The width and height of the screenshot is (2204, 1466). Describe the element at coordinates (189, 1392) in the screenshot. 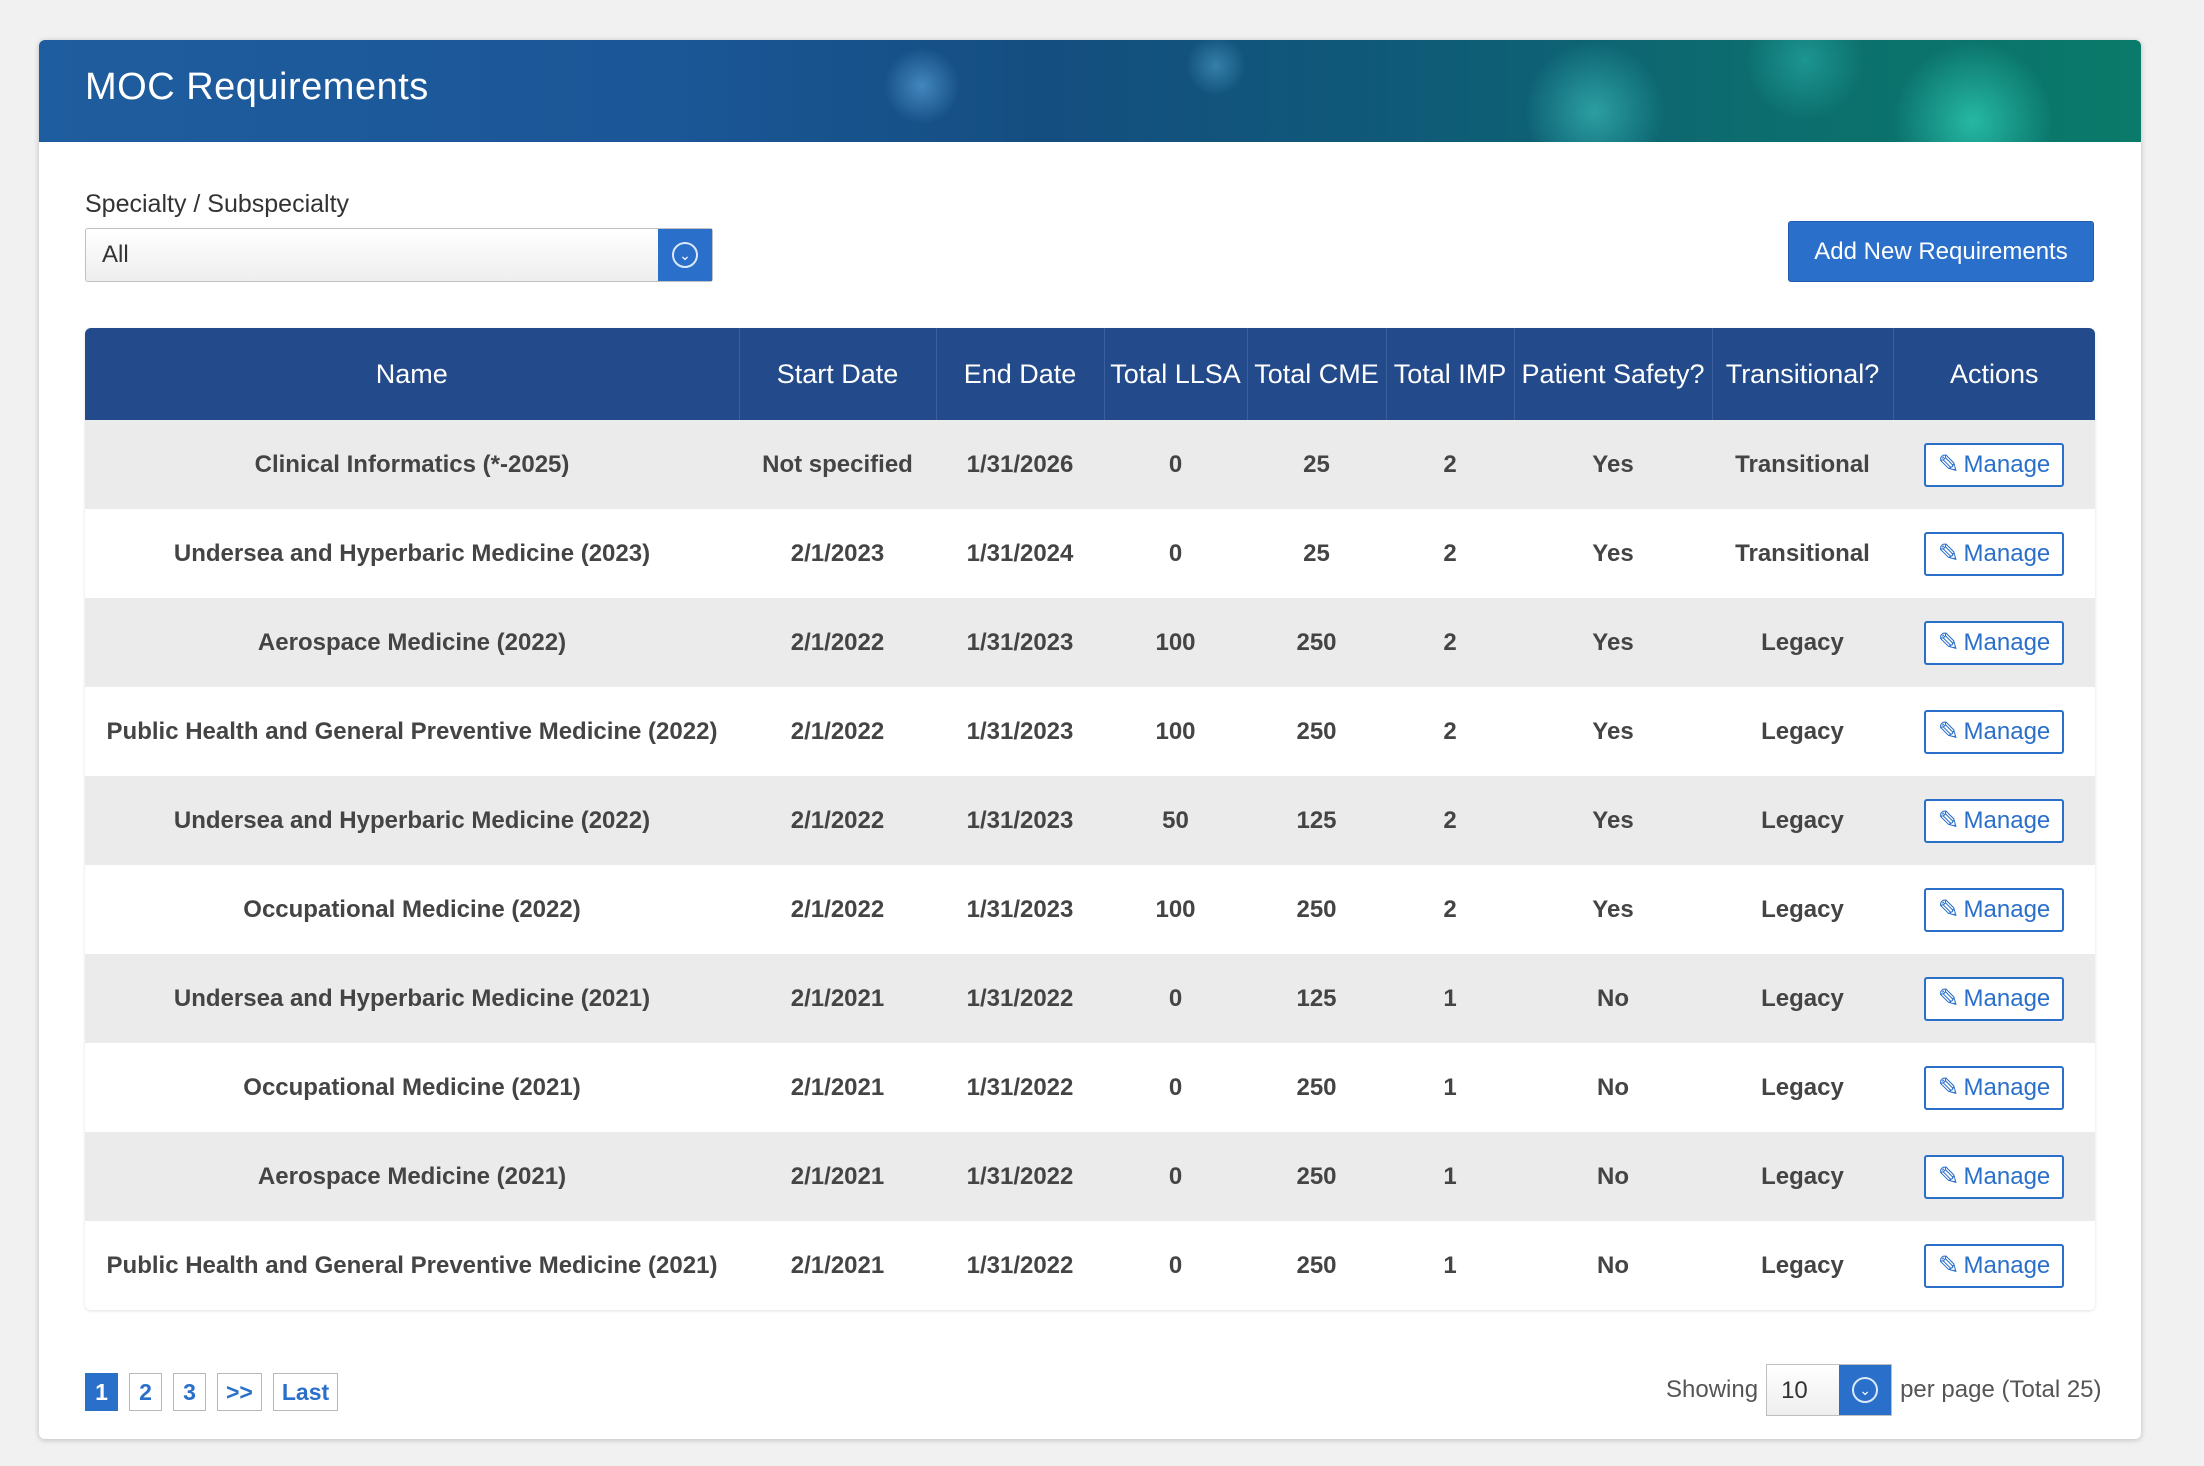

I see `page-button-3: 3` at that location.